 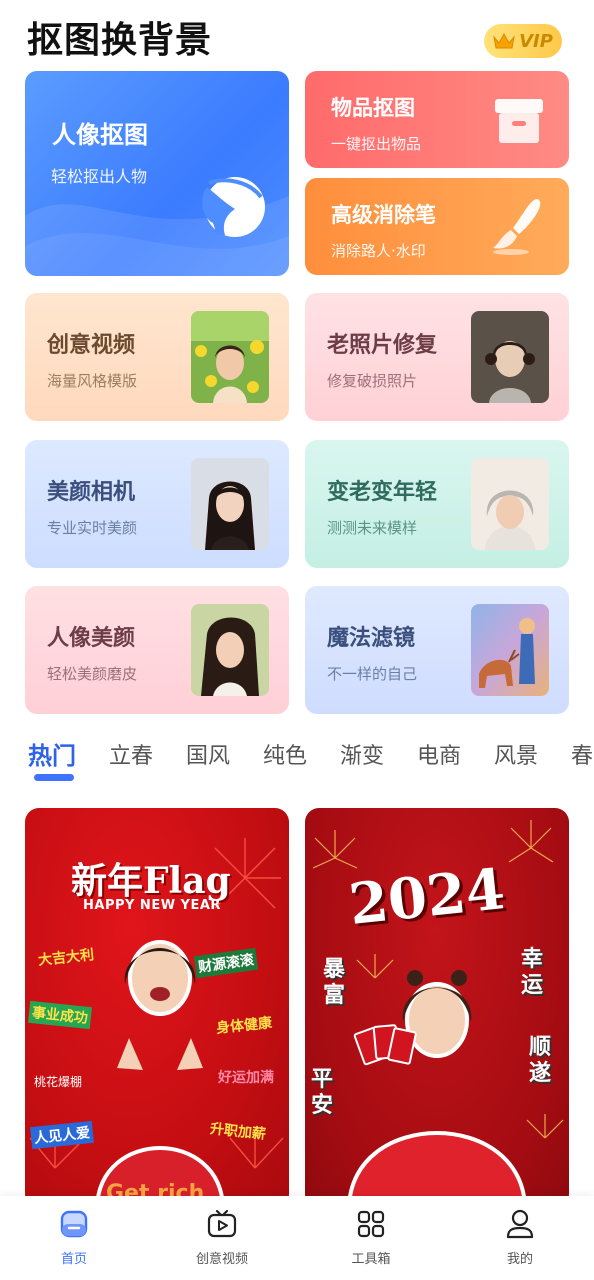 What do you see at coordinates (371, 1224) in the screenshot?
I see `toolbox-icon` at bounding box center [371, 1224].